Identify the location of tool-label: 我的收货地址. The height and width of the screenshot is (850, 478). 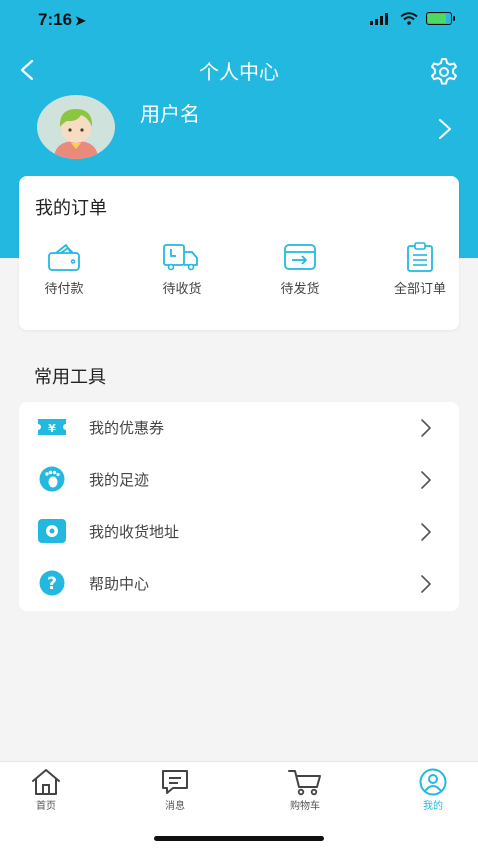
(134, 532).